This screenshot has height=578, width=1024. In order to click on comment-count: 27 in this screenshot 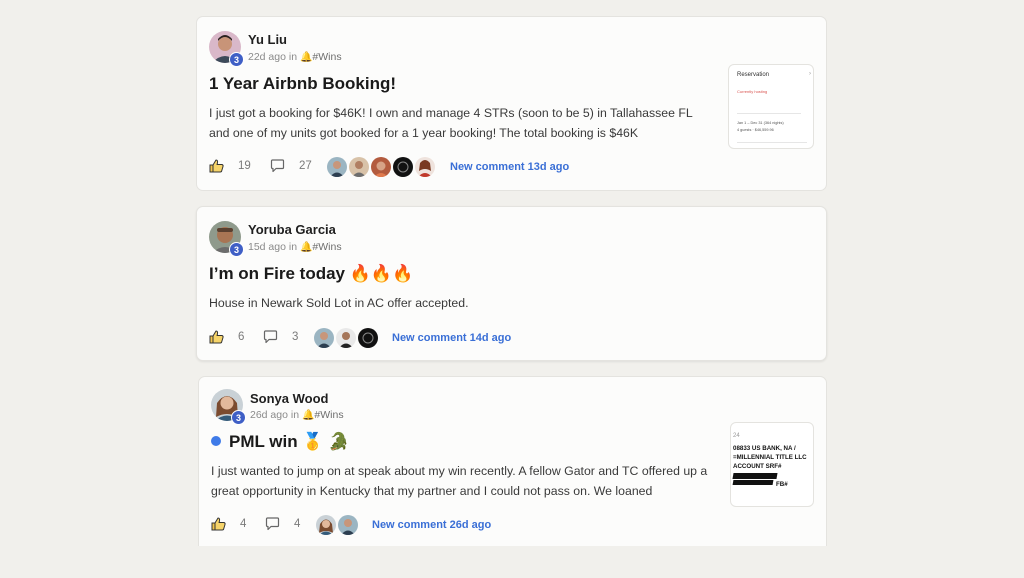, I will do `click(305, 166)`.